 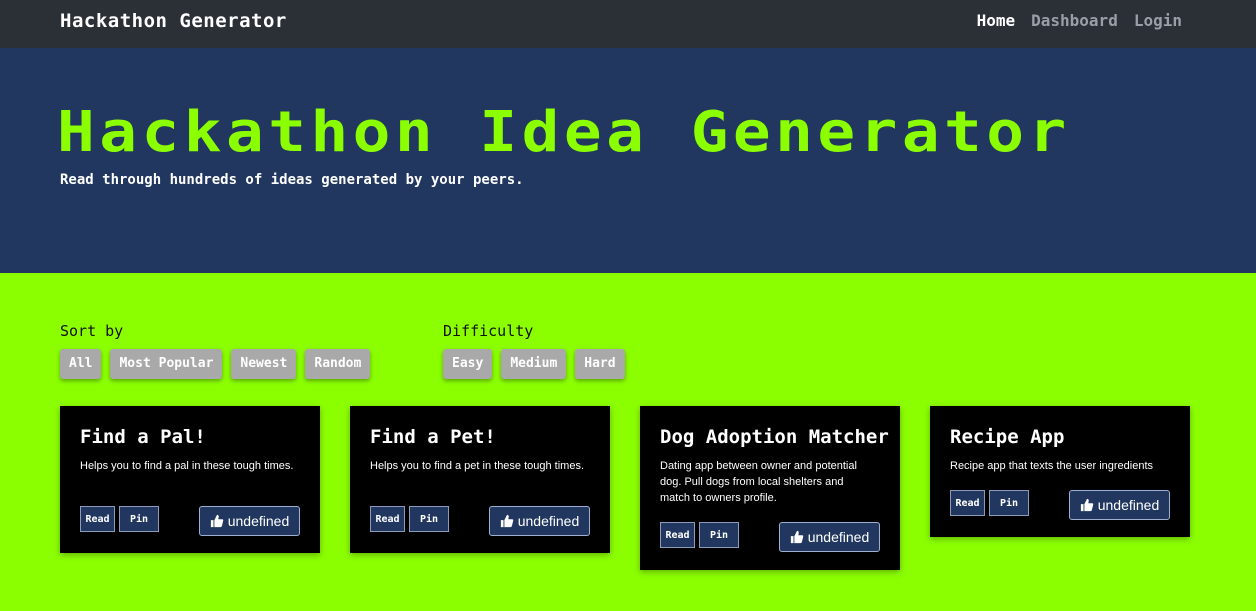 I want to click on page-title: Hackathon Idea Generator, so click(x=564, y=132).